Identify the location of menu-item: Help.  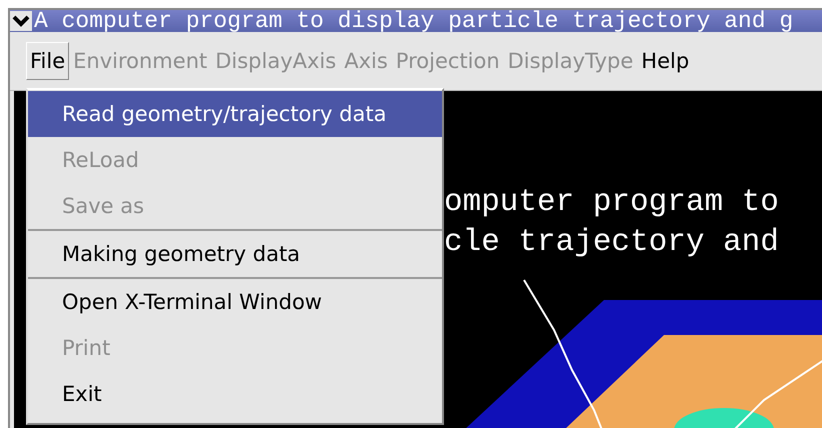
(665, 61).